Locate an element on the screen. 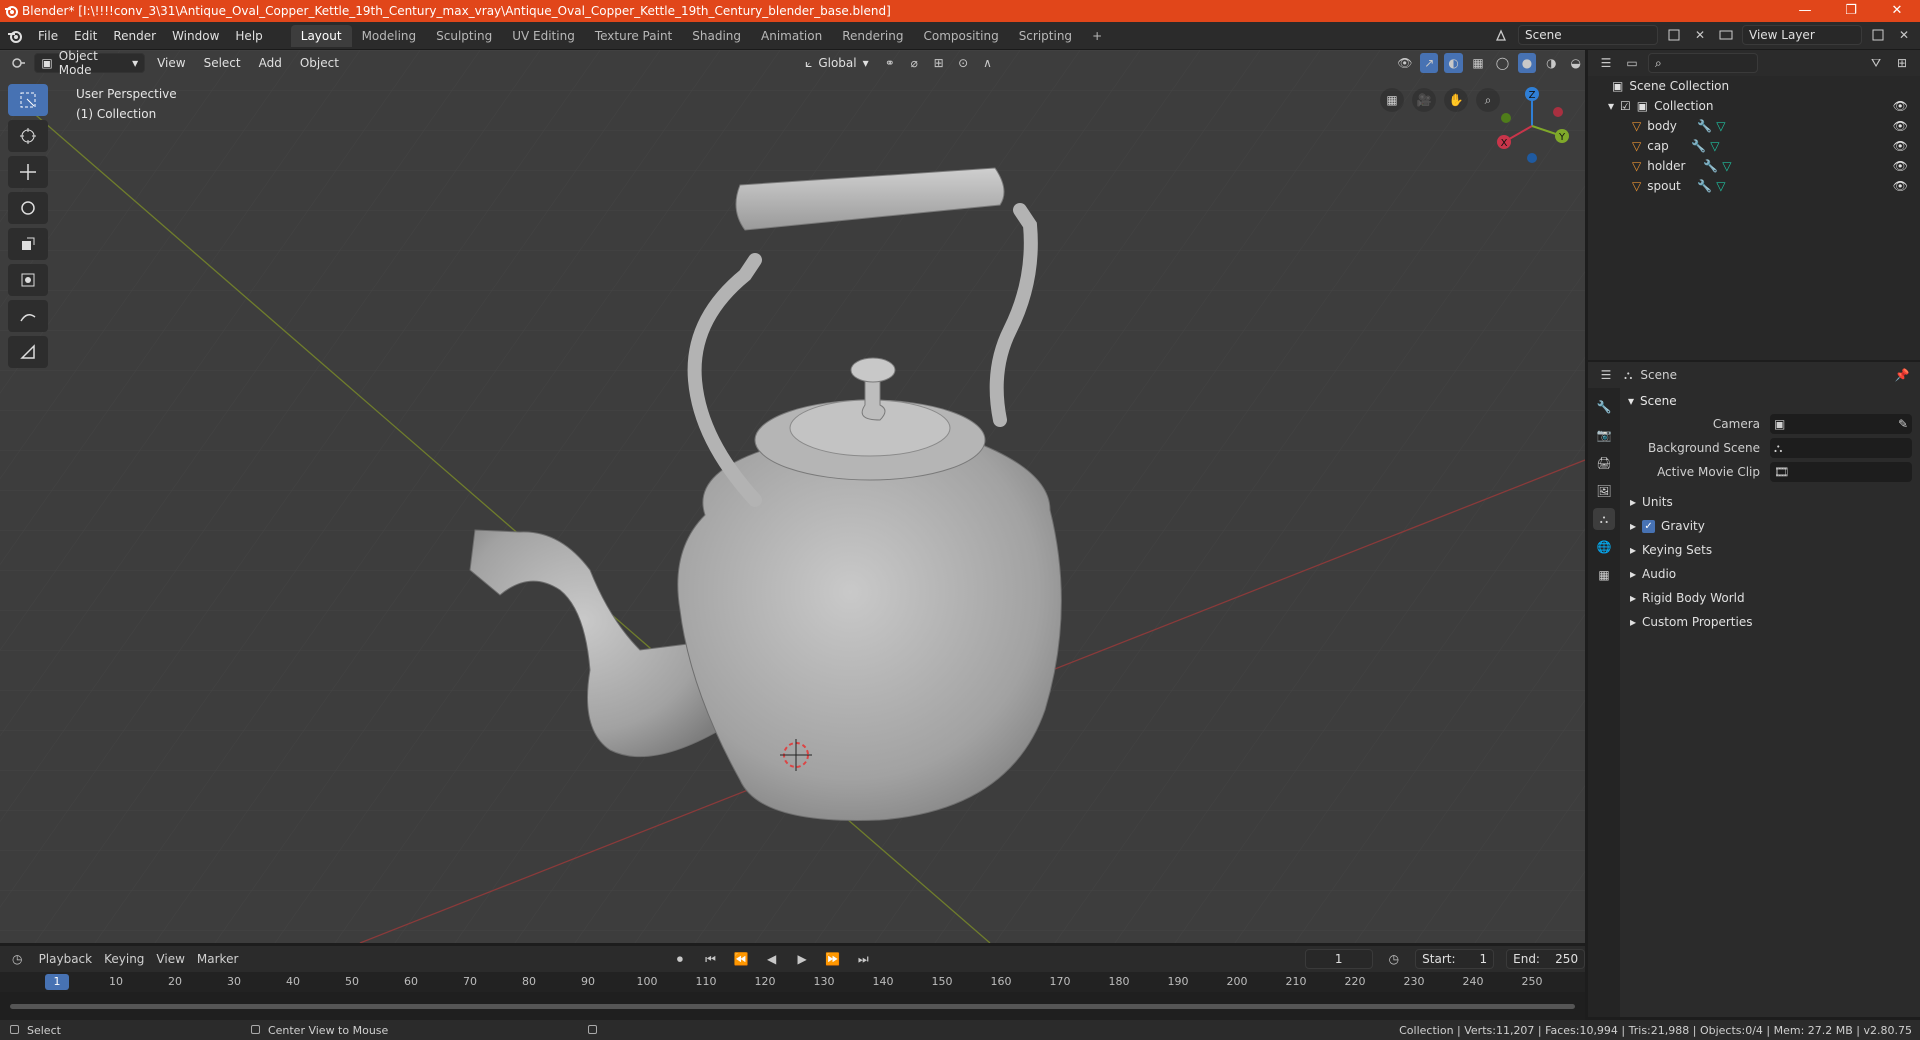 The height and width of the screenshot is (1040, 1920). rendered-shading-icon: ◒ is located at coordinates (1576, 63).